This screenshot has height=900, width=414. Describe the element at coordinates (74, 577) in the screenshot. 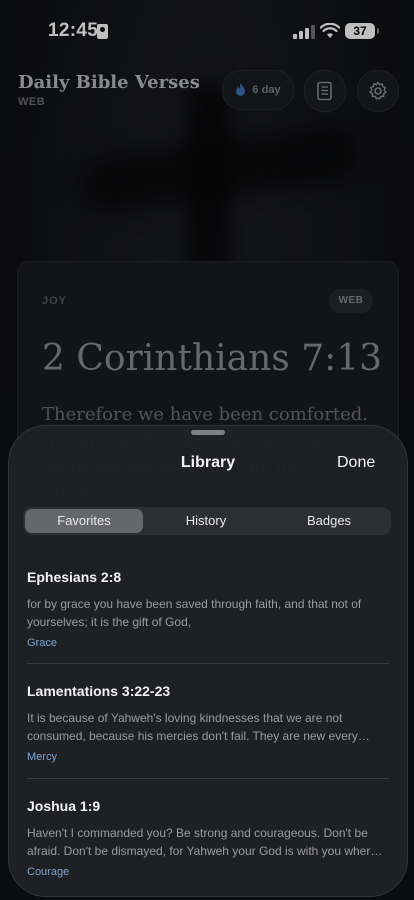

I see `favorite-reference: Ephesians 2:8` at that location.